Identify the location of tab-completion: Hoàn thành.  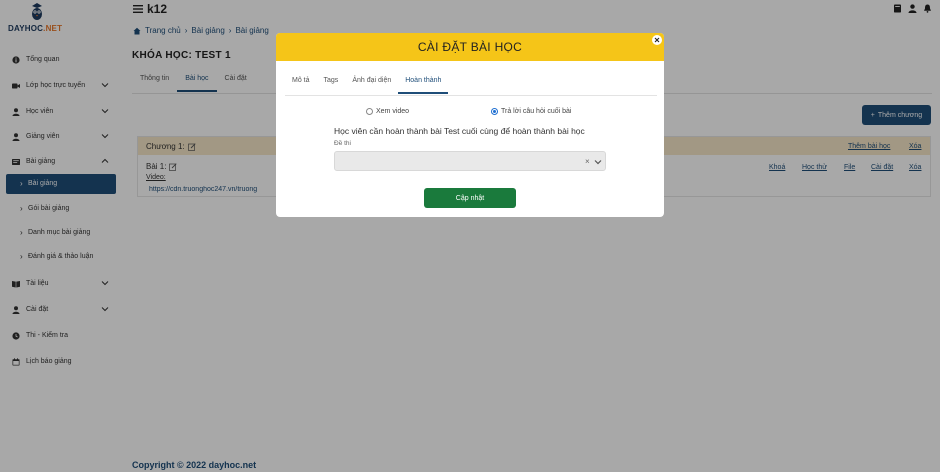
(423, 82).